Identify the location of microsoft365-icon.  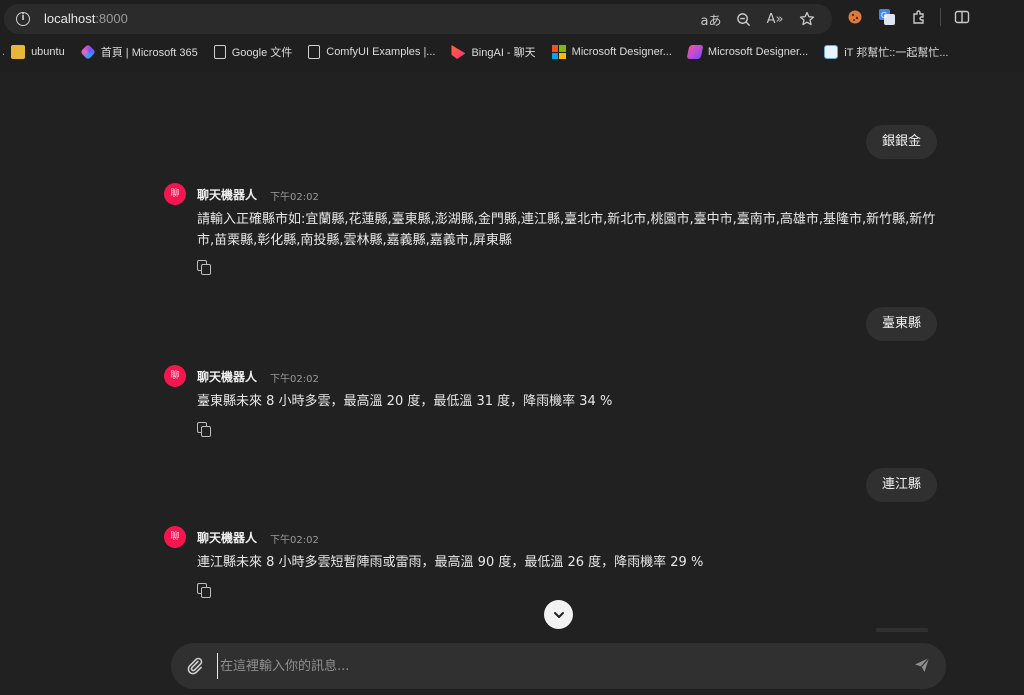
(87, 52).